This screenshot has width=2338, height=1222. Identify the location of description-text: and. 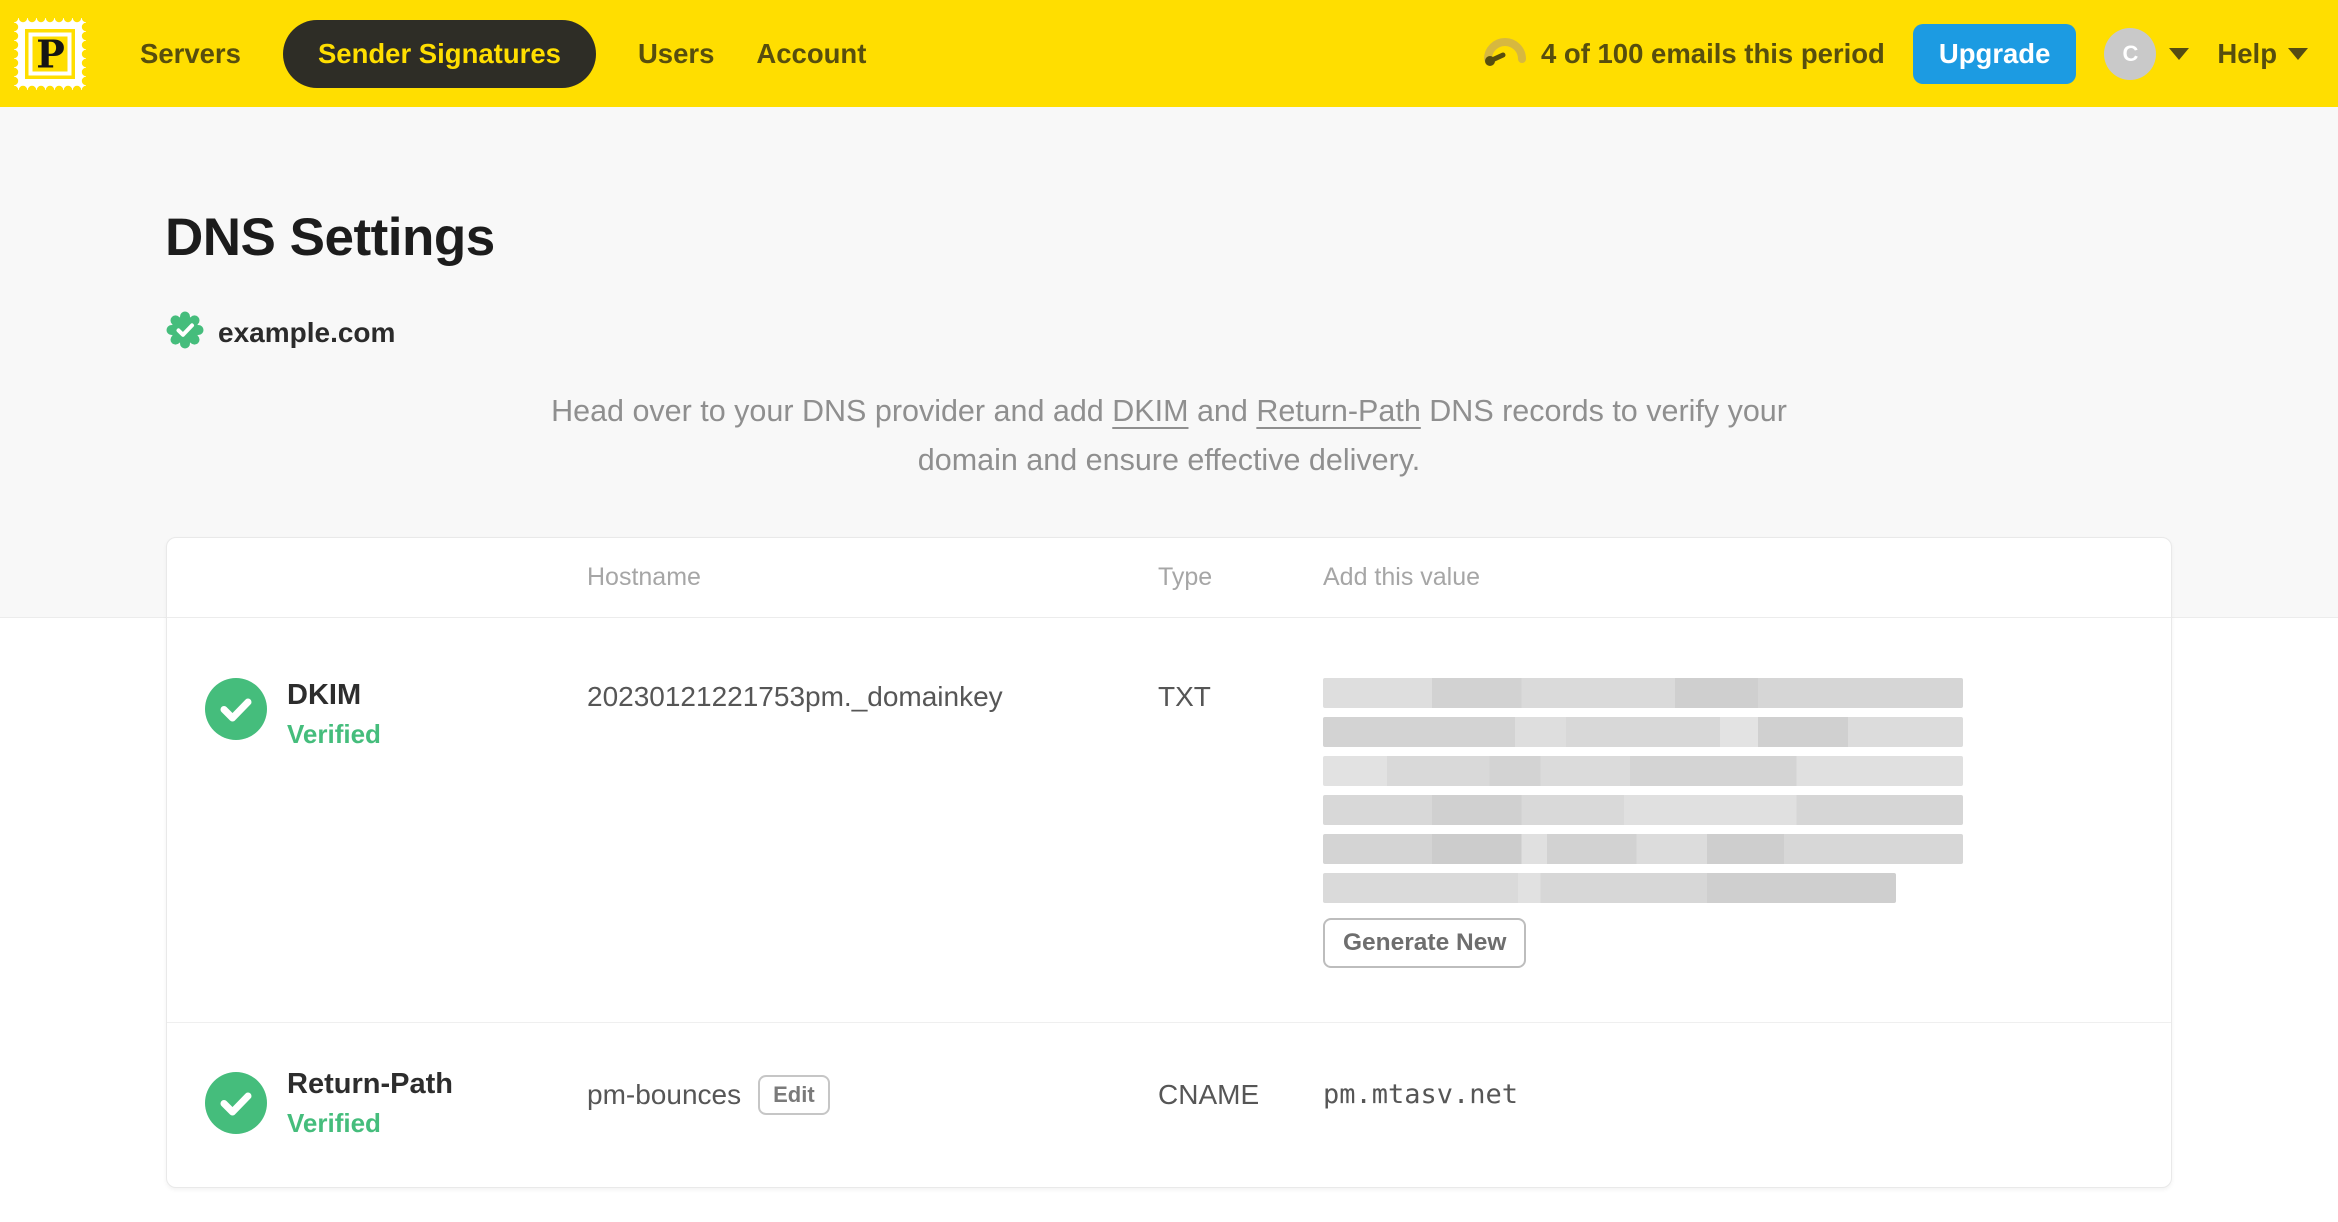
(1222, 411).